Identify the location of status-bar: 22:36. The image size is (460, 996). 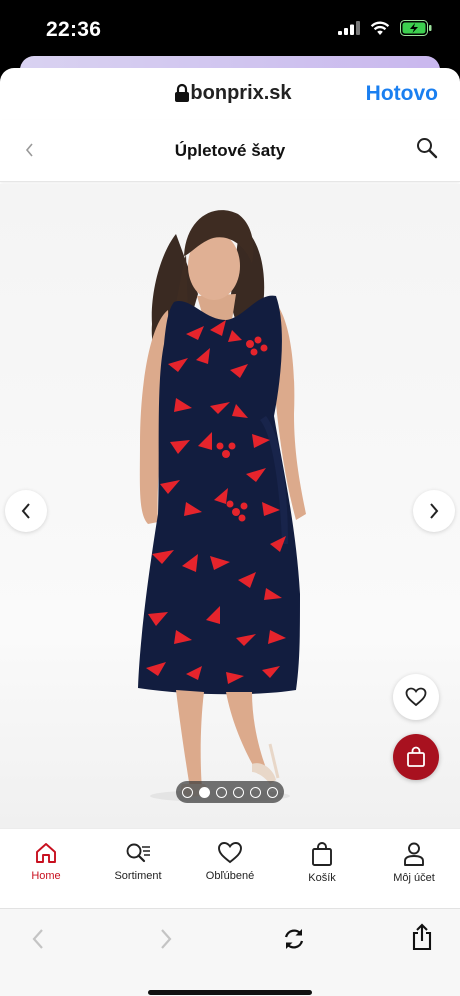
(230, 29).